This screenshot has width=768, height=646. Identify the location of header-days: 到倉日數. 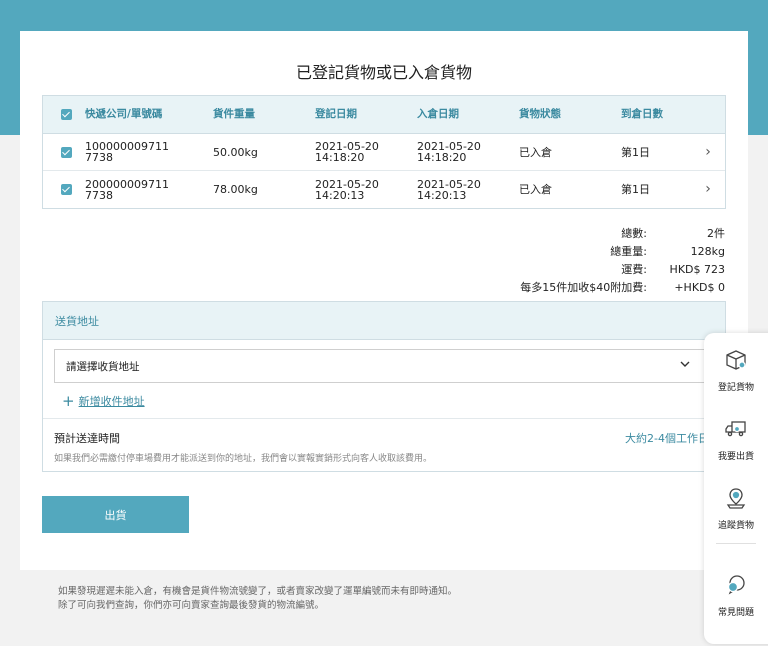
(642, 114).